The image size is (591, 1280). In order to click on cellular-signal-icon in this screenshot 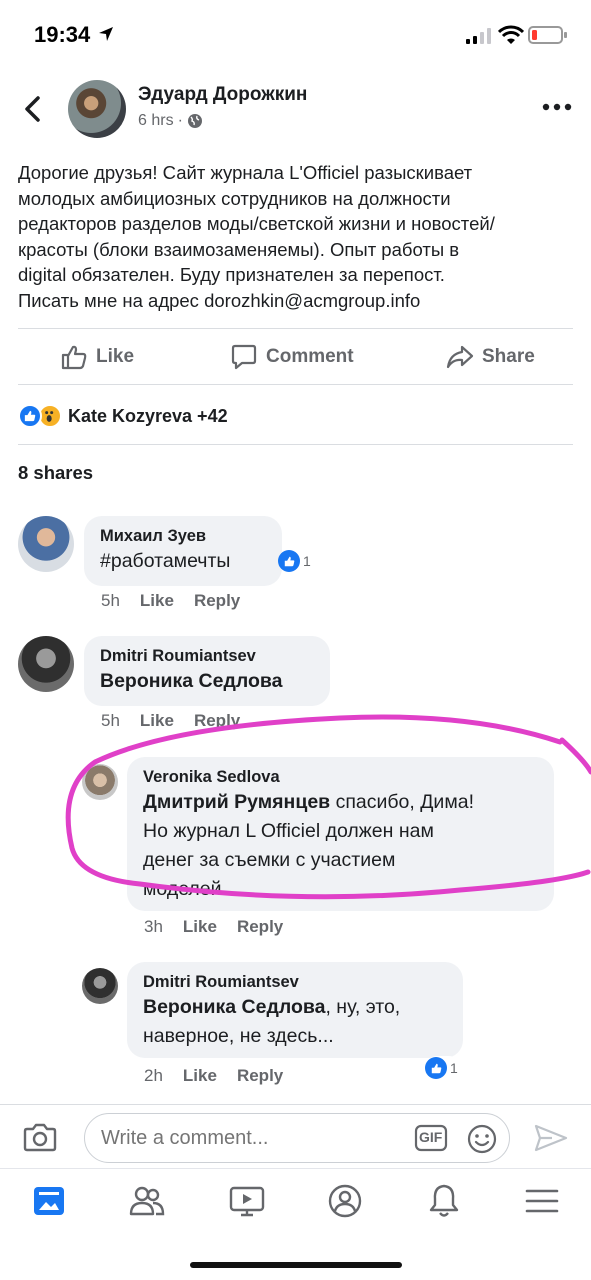, I will do `click(478, 36)`.